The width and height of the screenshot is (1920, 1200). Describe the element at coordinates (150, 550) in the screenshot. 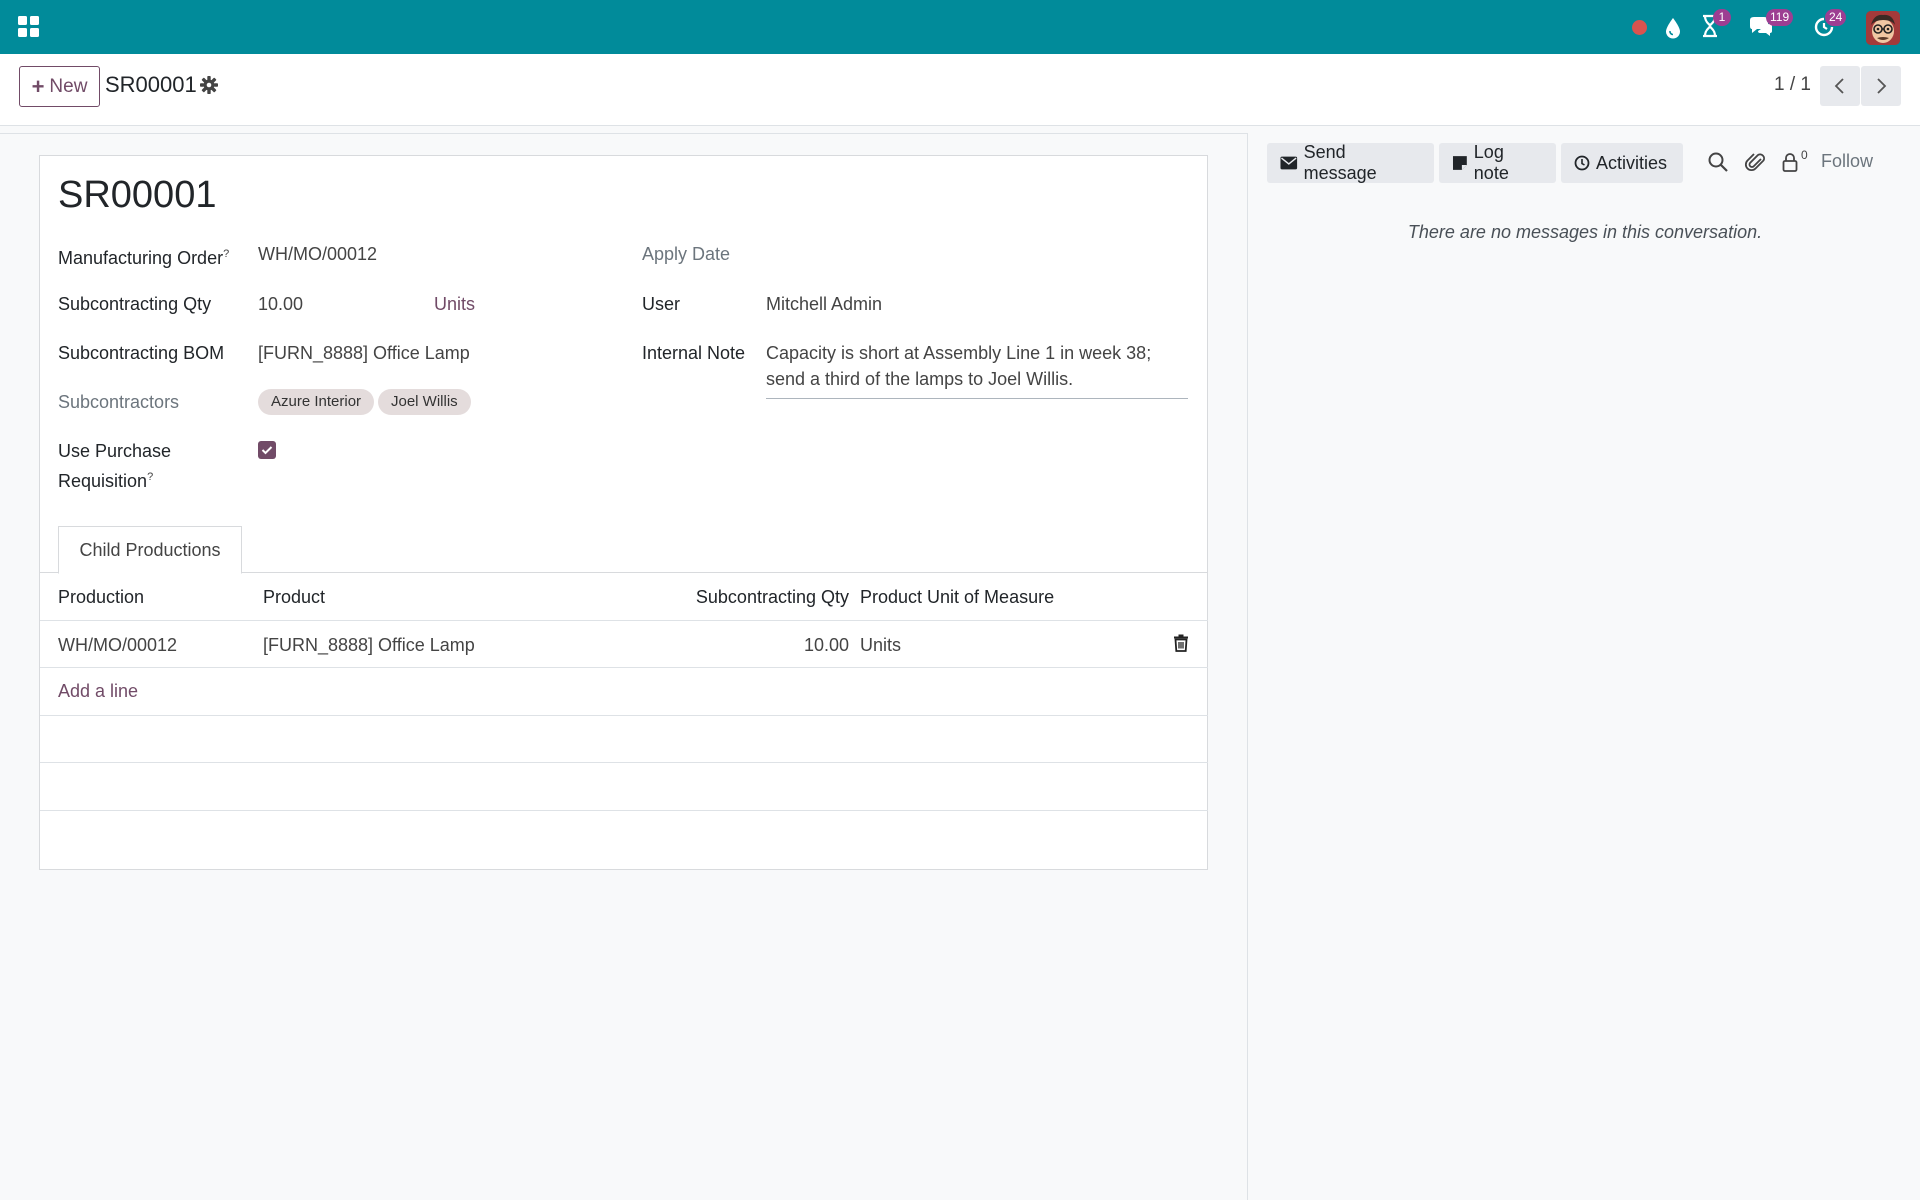

I see `tab-child-productions: Child Productions` at that location.